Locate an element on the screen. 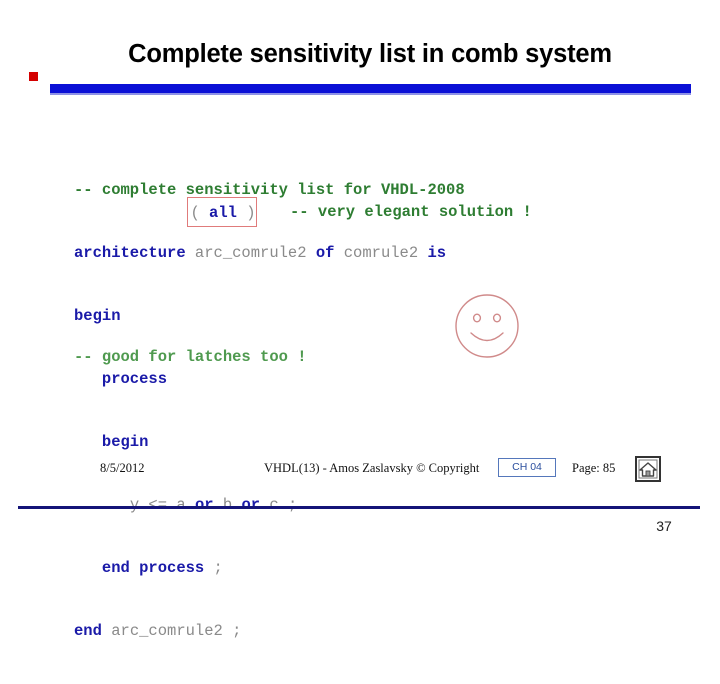 The image size is (720, 684). code-line: process is located at coordinates (269, 379).